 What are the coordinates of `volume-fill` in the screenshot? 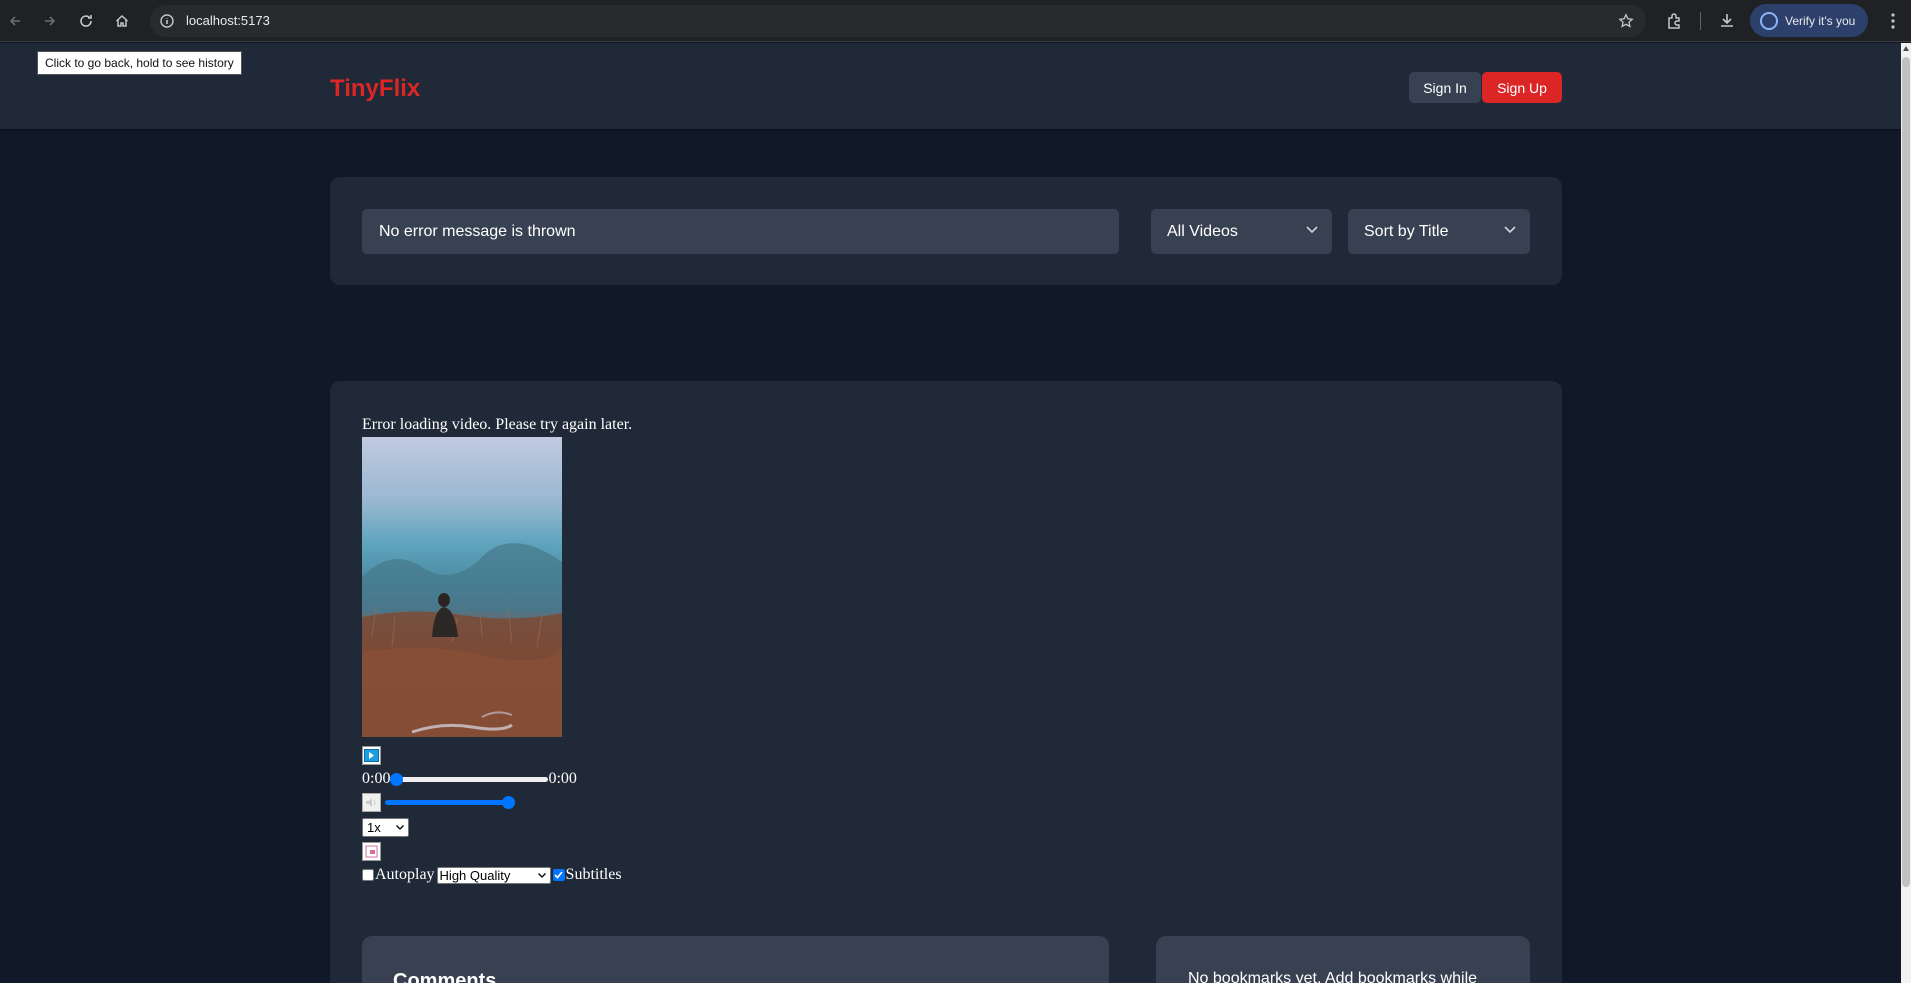 It's located at (447, 802).